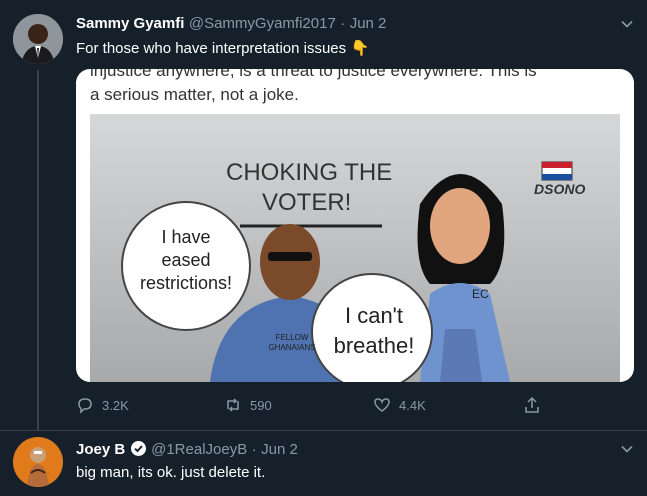  Describe the element at coordinates (373, 315) in the screenshot. I see `bubble-right-line-1: I can't` at that location.